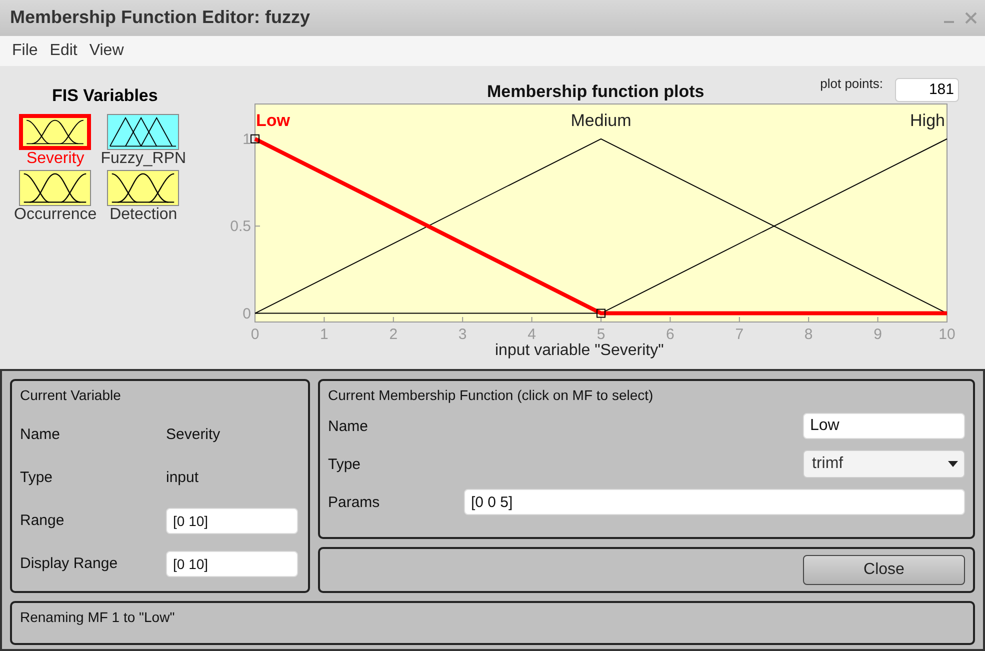 Image resolution: width=985 pixels, height=651 pixels. Describe the element at coordinates (105, 96) in the screenshot. I see `section-title: FIS Variables` at that location.